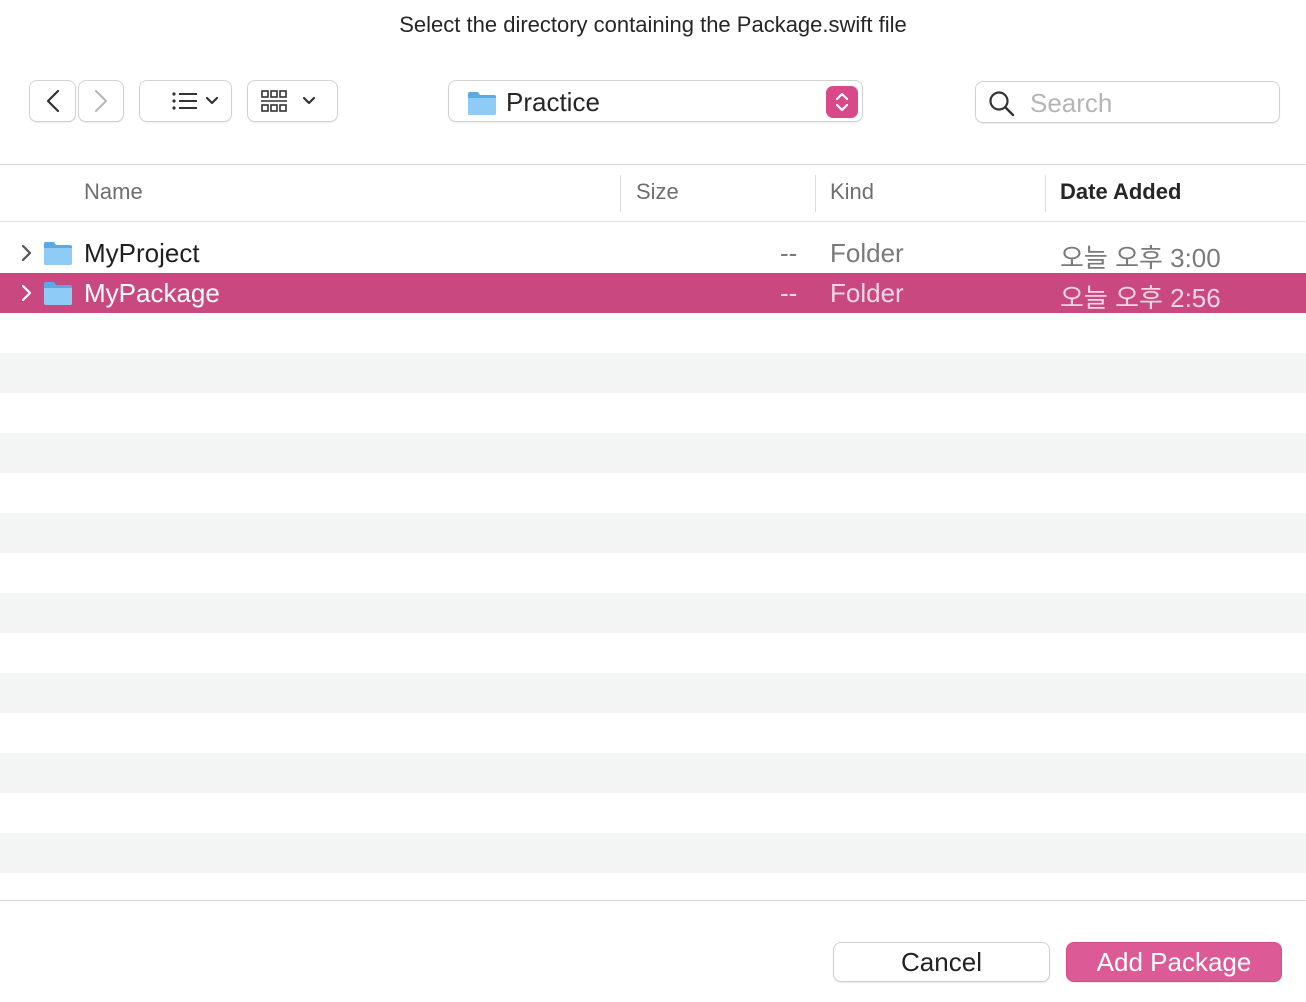 The image size is (1306, 1002). I want to click on column-header-size: Size, so click(657, 192).